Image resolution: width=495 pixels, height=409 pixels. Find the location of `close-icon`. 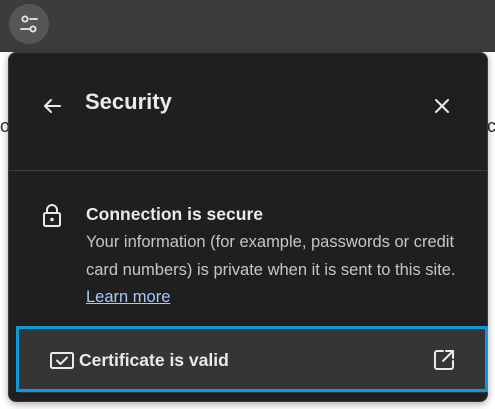

close-icon is located at coordinates (442, 106).